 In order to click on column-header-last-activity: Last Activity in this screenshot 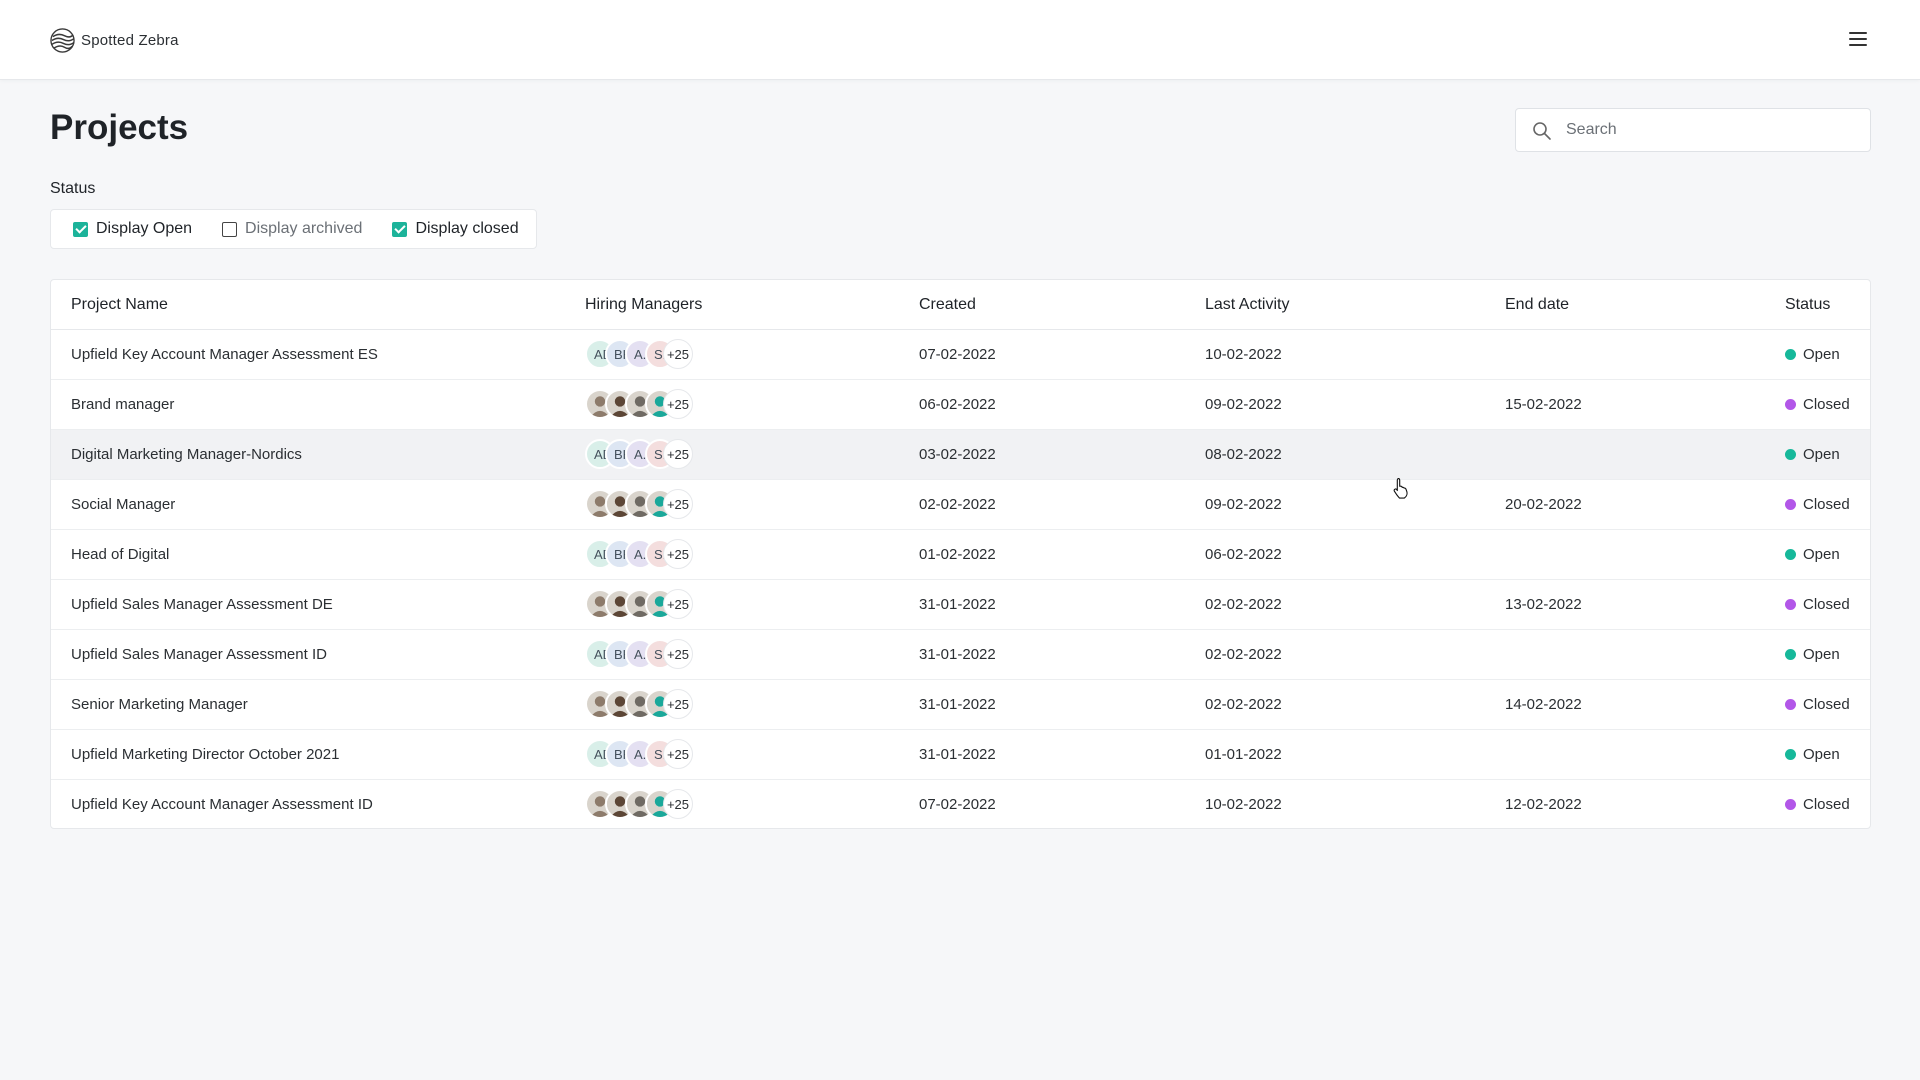, I will do `click(1247, 305)`.